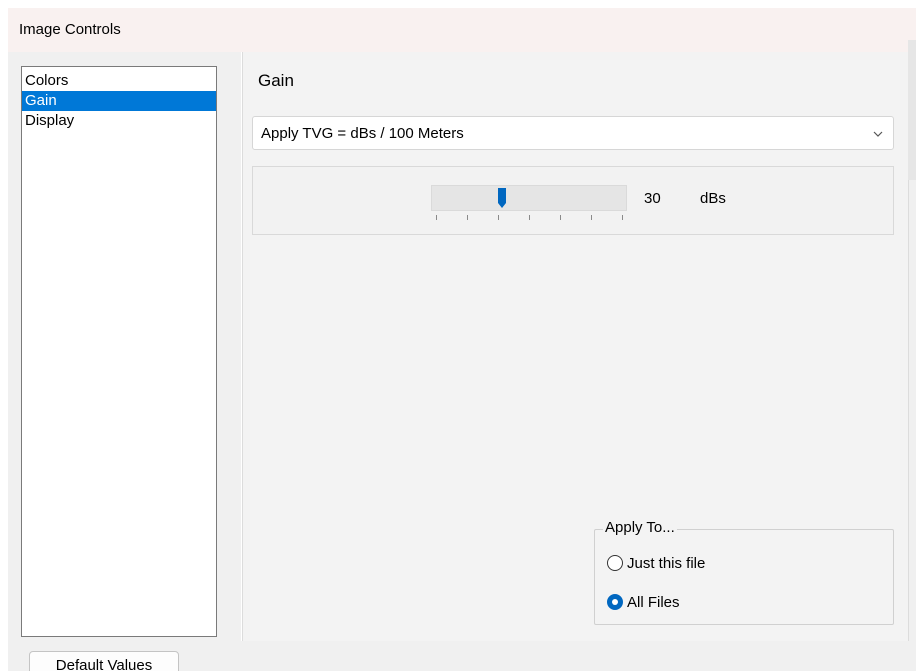 This screenshot has width=916, height=671. Describe the element at coordinates (104, 661) in the screenshot. I see `default-values-button: Default Values` at that location.